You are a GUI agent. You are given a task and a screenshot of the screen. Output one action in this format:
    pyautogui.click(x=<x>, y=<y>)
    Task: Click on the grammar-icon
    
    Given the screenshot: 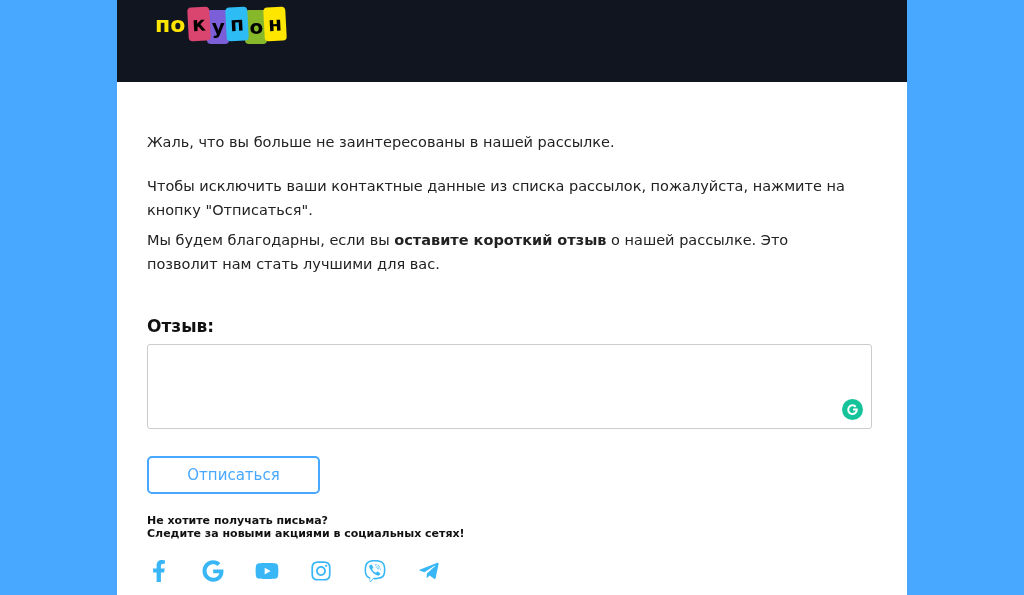 What is the action you would take?
    pyautogui.click(x=852, y=409)
    